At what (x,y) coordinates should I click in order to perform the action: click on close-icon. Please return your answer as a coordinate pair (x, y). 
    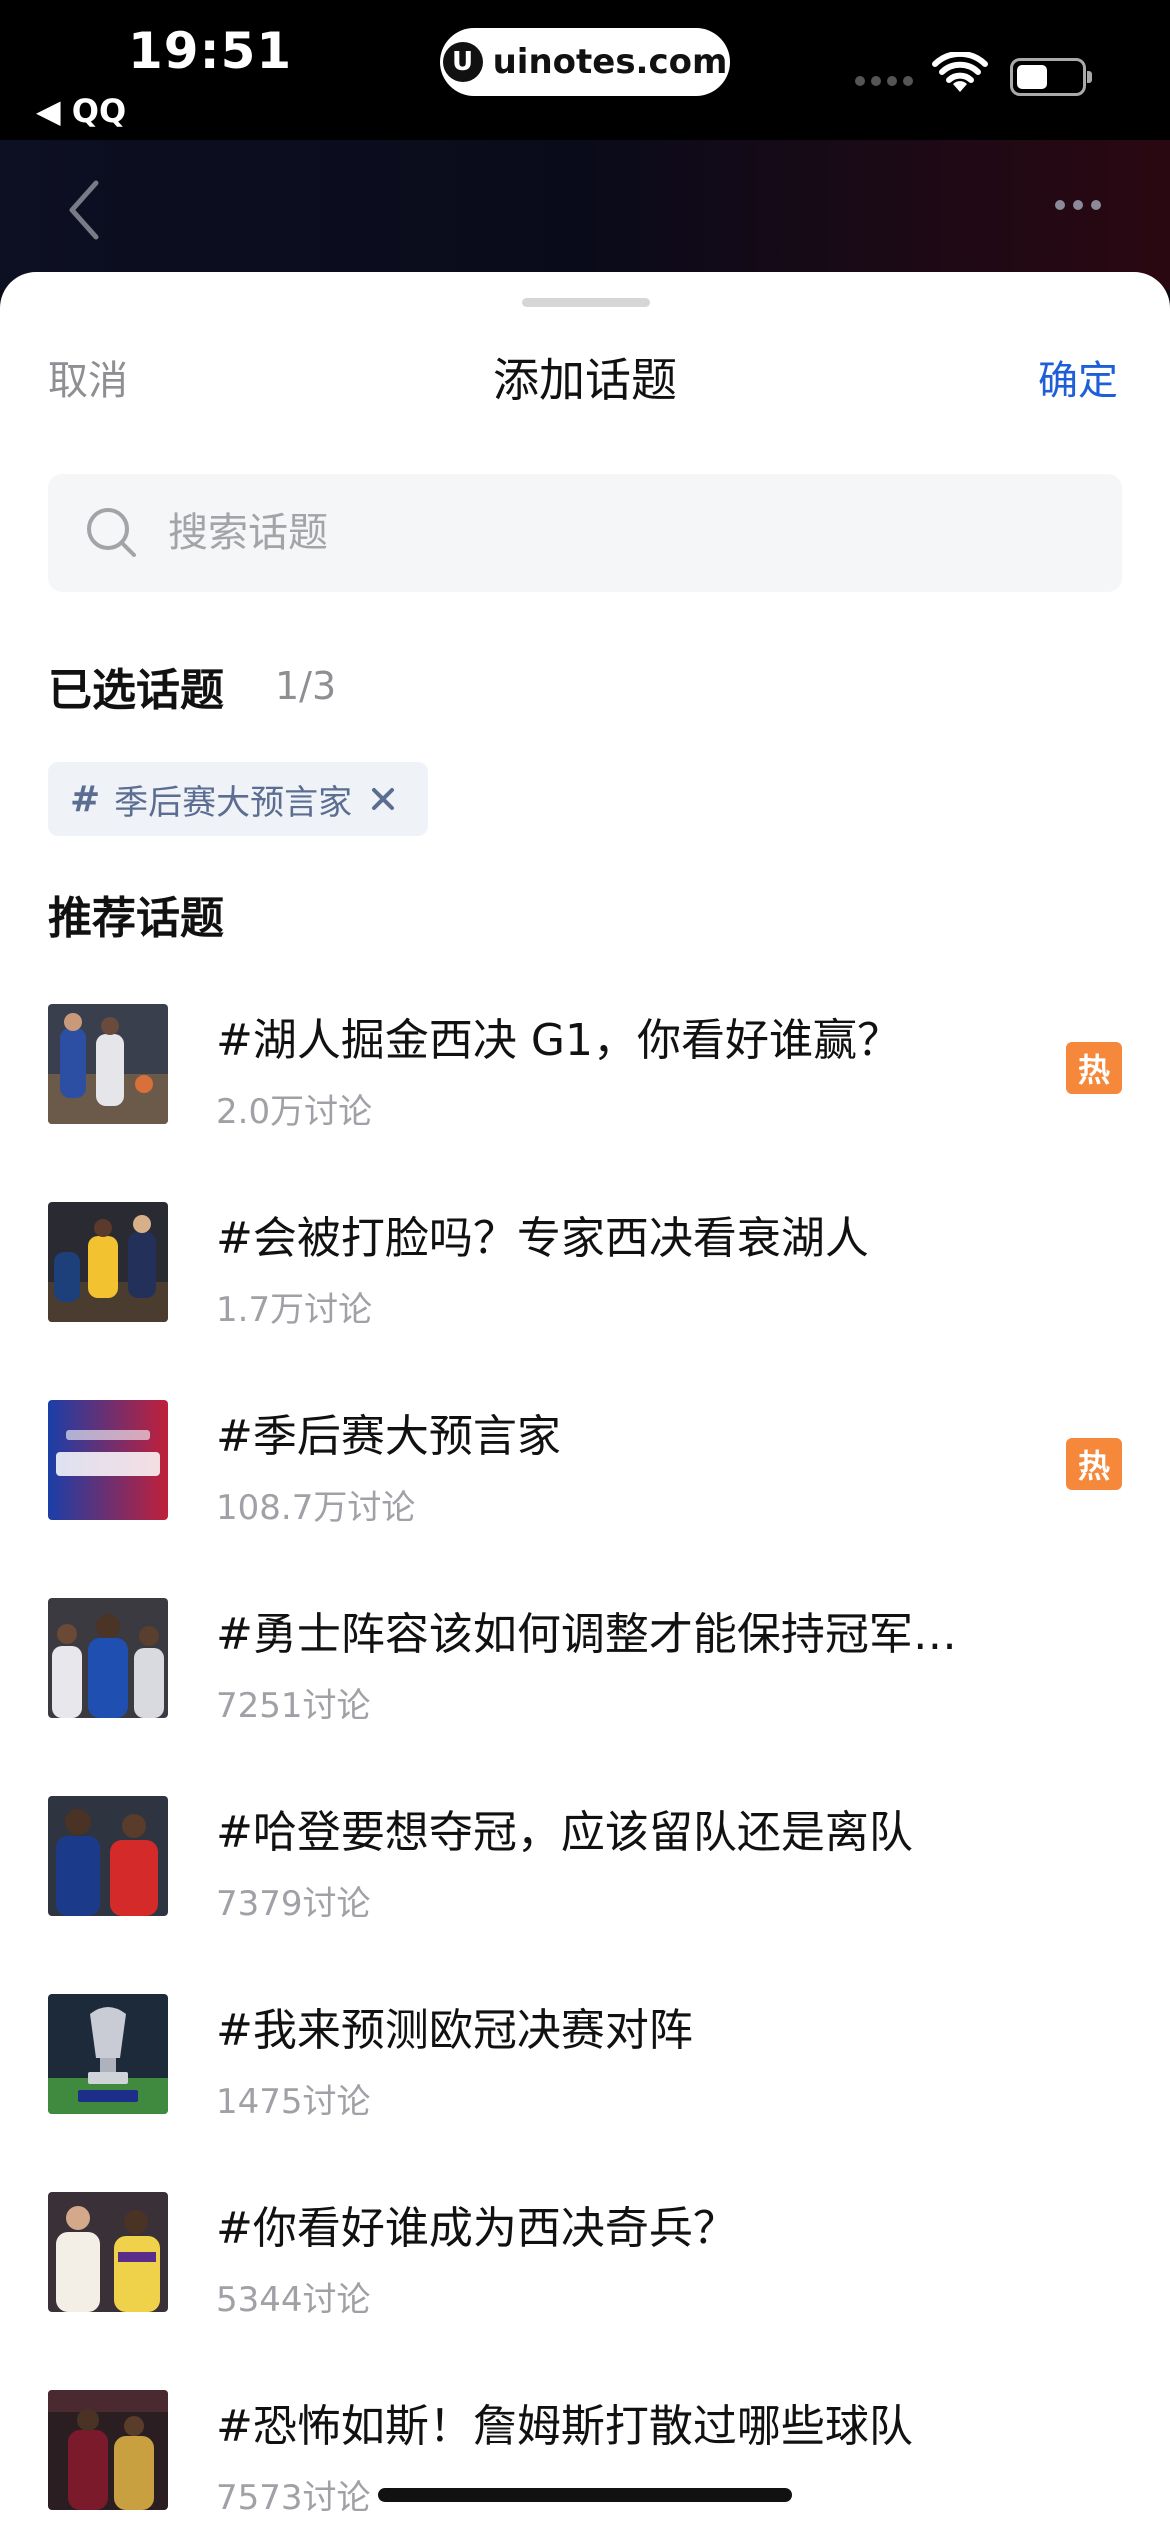
    Looking at the image, I should click on (383, 799).